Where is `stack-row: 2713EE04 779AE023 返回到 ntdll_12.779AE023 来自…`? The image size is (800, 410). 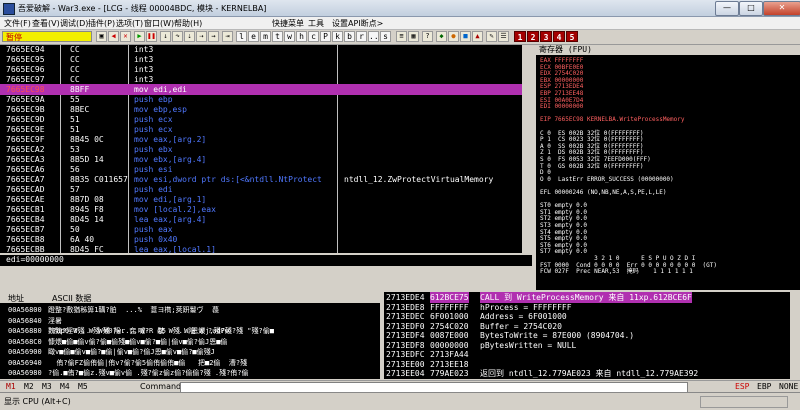 stack-row: 2713EE04 779AE023 返回到 ntdll_12.779AE023 来自… is located at coordinates (587, 373).